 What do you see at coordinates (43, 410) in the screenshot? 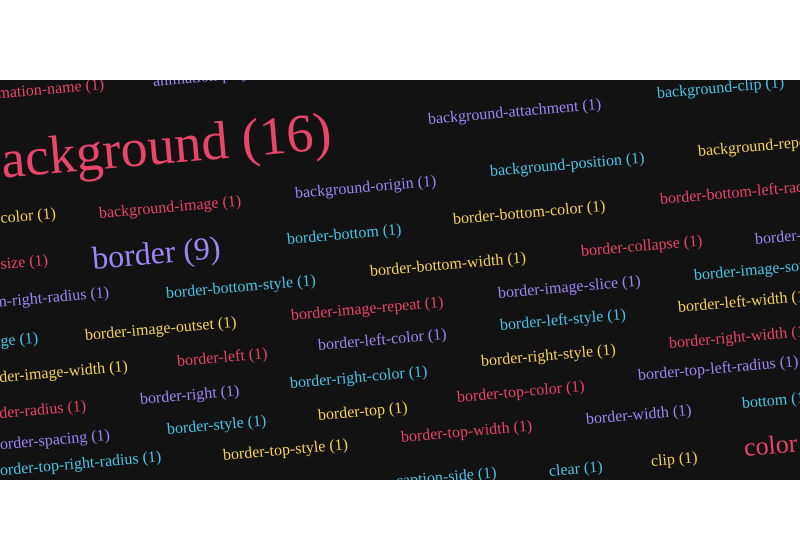
I see `word: border-radius (1)` at bounding box center [43, 410].